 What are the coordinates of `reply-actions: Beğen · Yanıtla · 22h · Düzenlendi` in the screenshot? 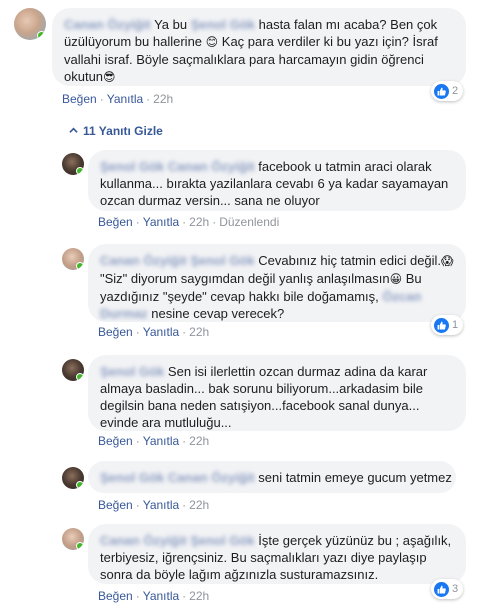 It's located at (188, 222).